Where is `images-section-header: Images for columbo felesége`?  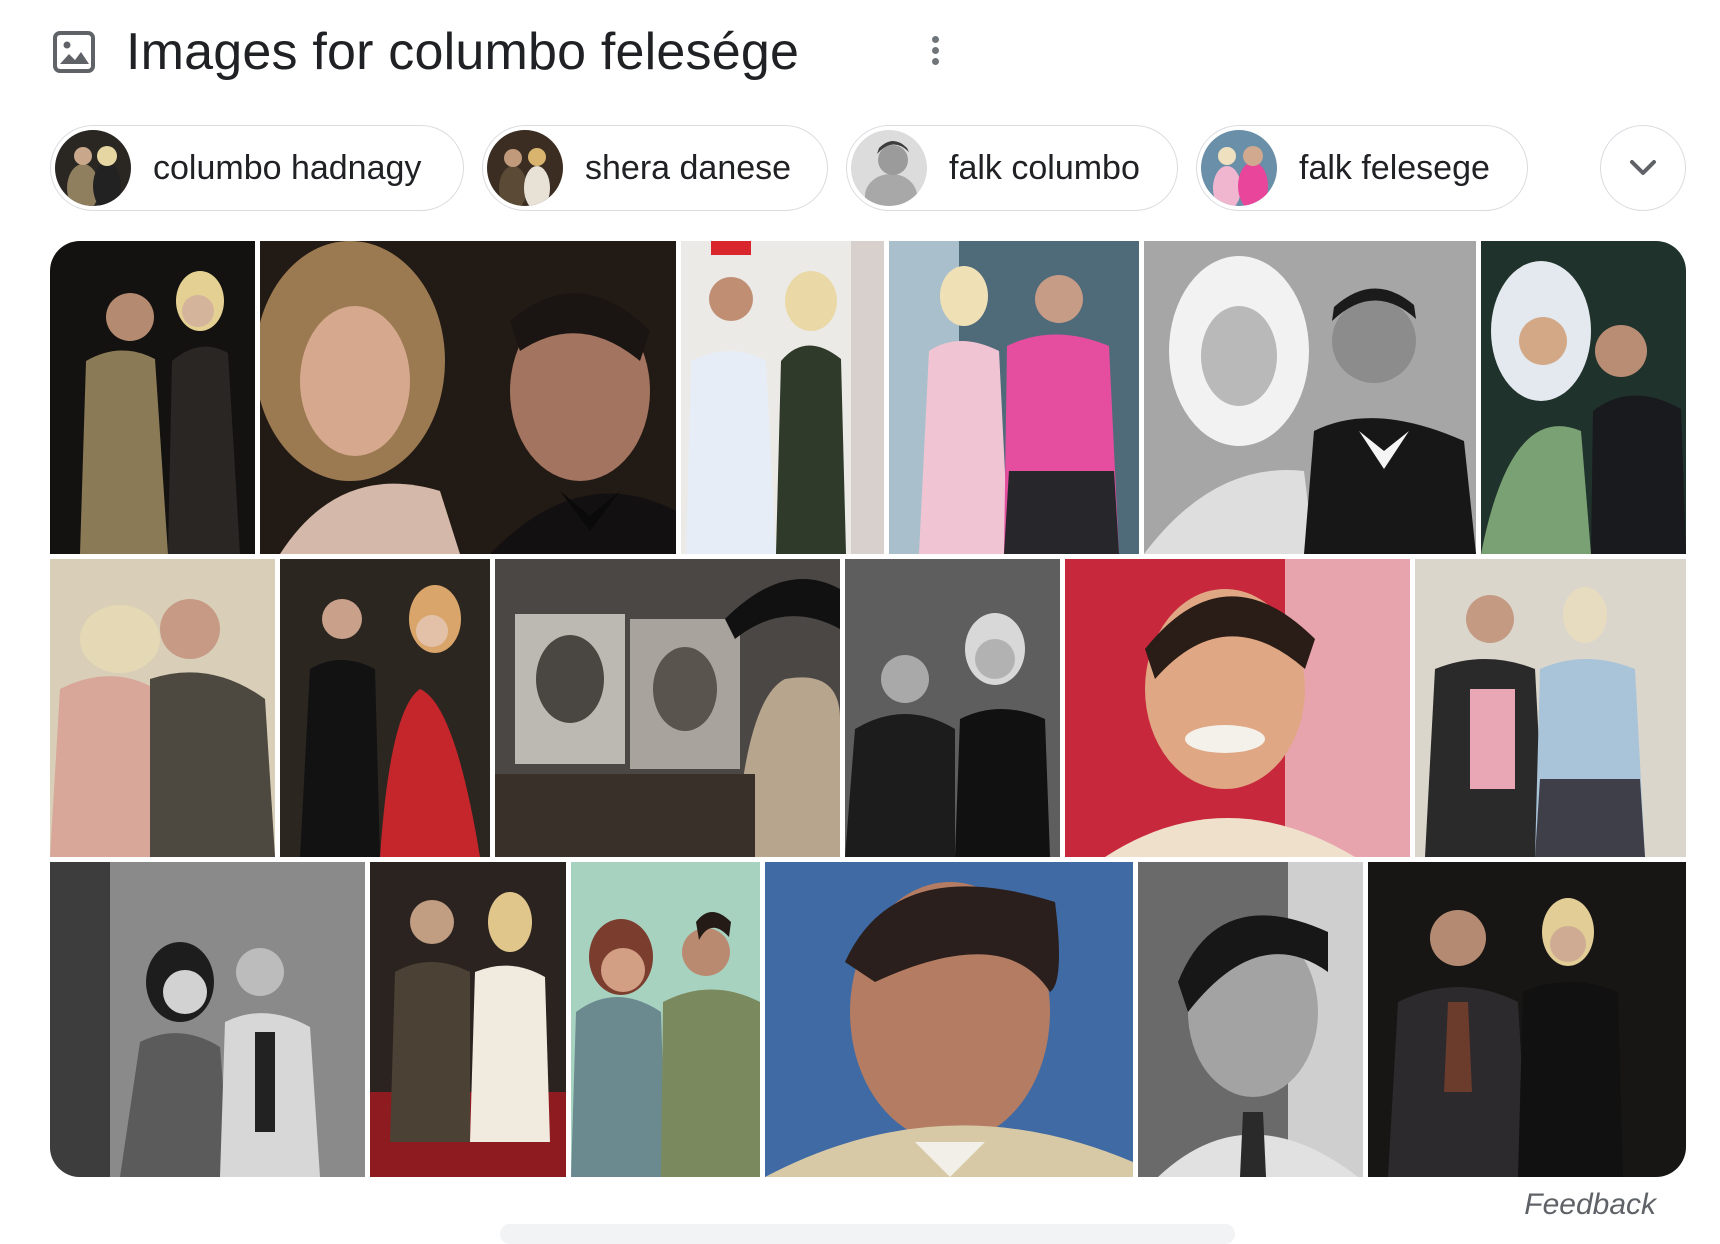
images-section-header: Images for columbo felesége is located at coordinates (425, 52).